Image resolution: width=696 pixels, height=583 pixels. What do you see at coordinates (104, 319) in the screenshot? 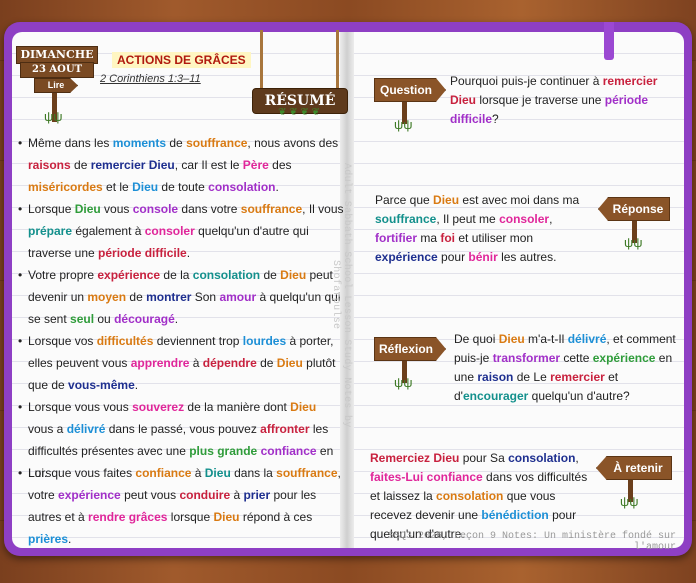
I see `text-segment: ou` at bounding box center [104, 319].